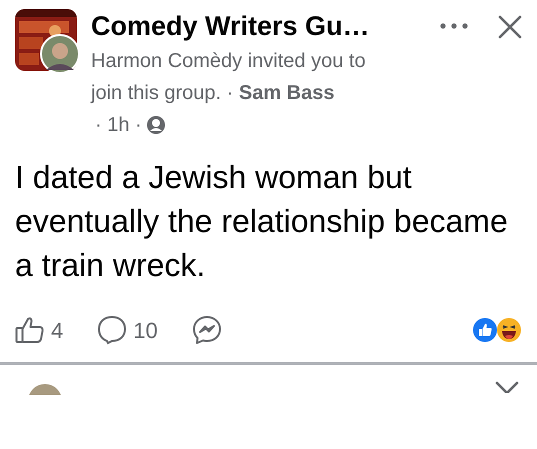 This screenshot has width=537, height=449. I want to click on like-button: 4, so click(39, 330).